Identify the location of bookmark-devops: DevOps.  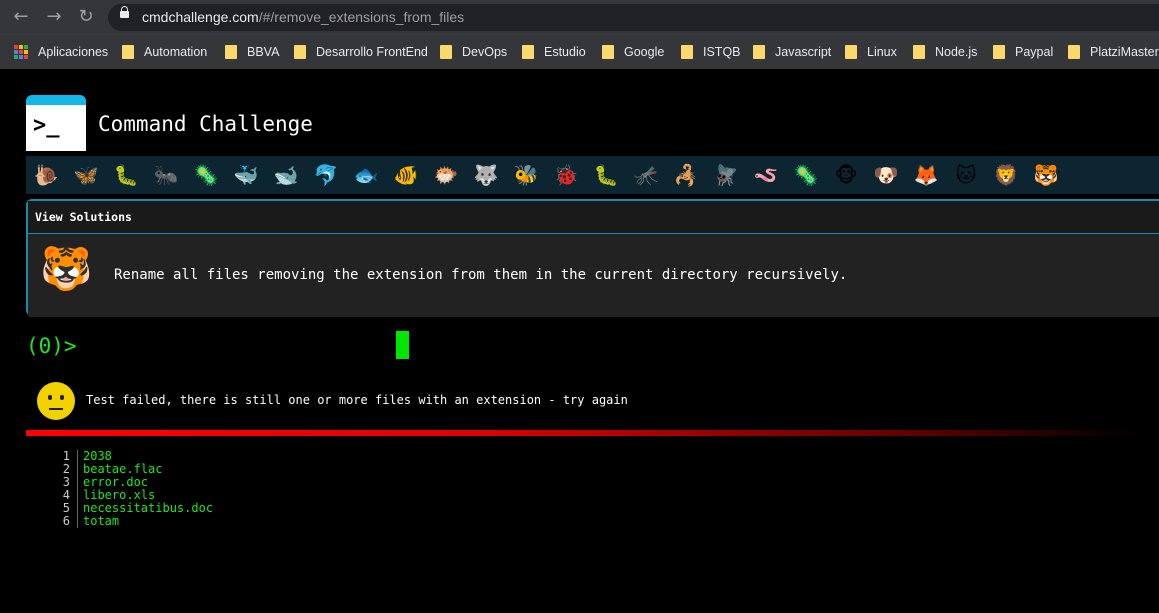
(473, 52).